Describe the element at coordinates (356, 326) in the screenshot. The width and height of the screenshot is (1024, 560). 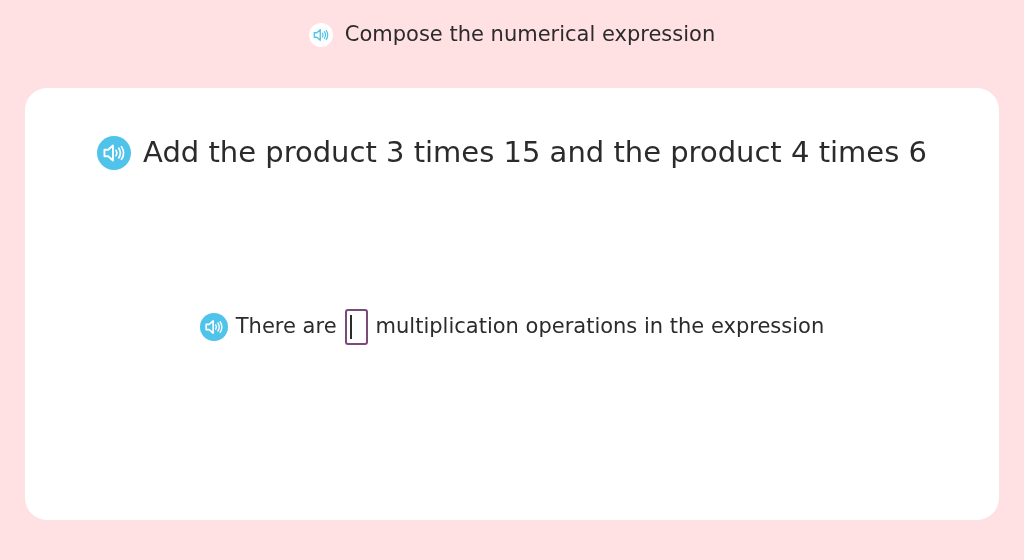
I see `answer-field` at that location.